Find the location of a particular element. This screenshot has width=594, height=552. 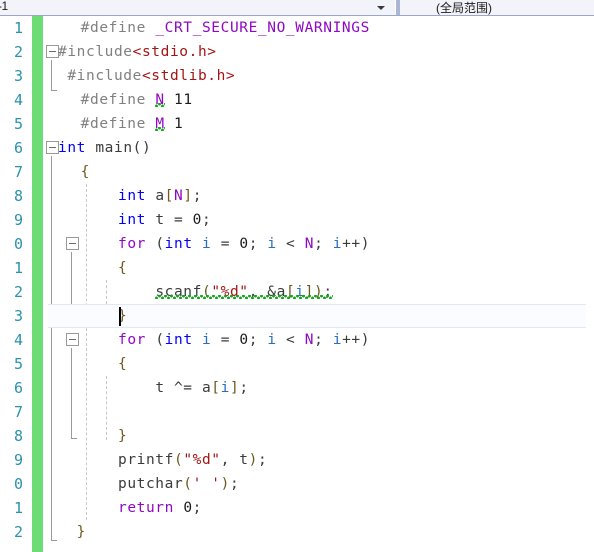

code-line: 1 return 0; is located at coordinates (297, 508).